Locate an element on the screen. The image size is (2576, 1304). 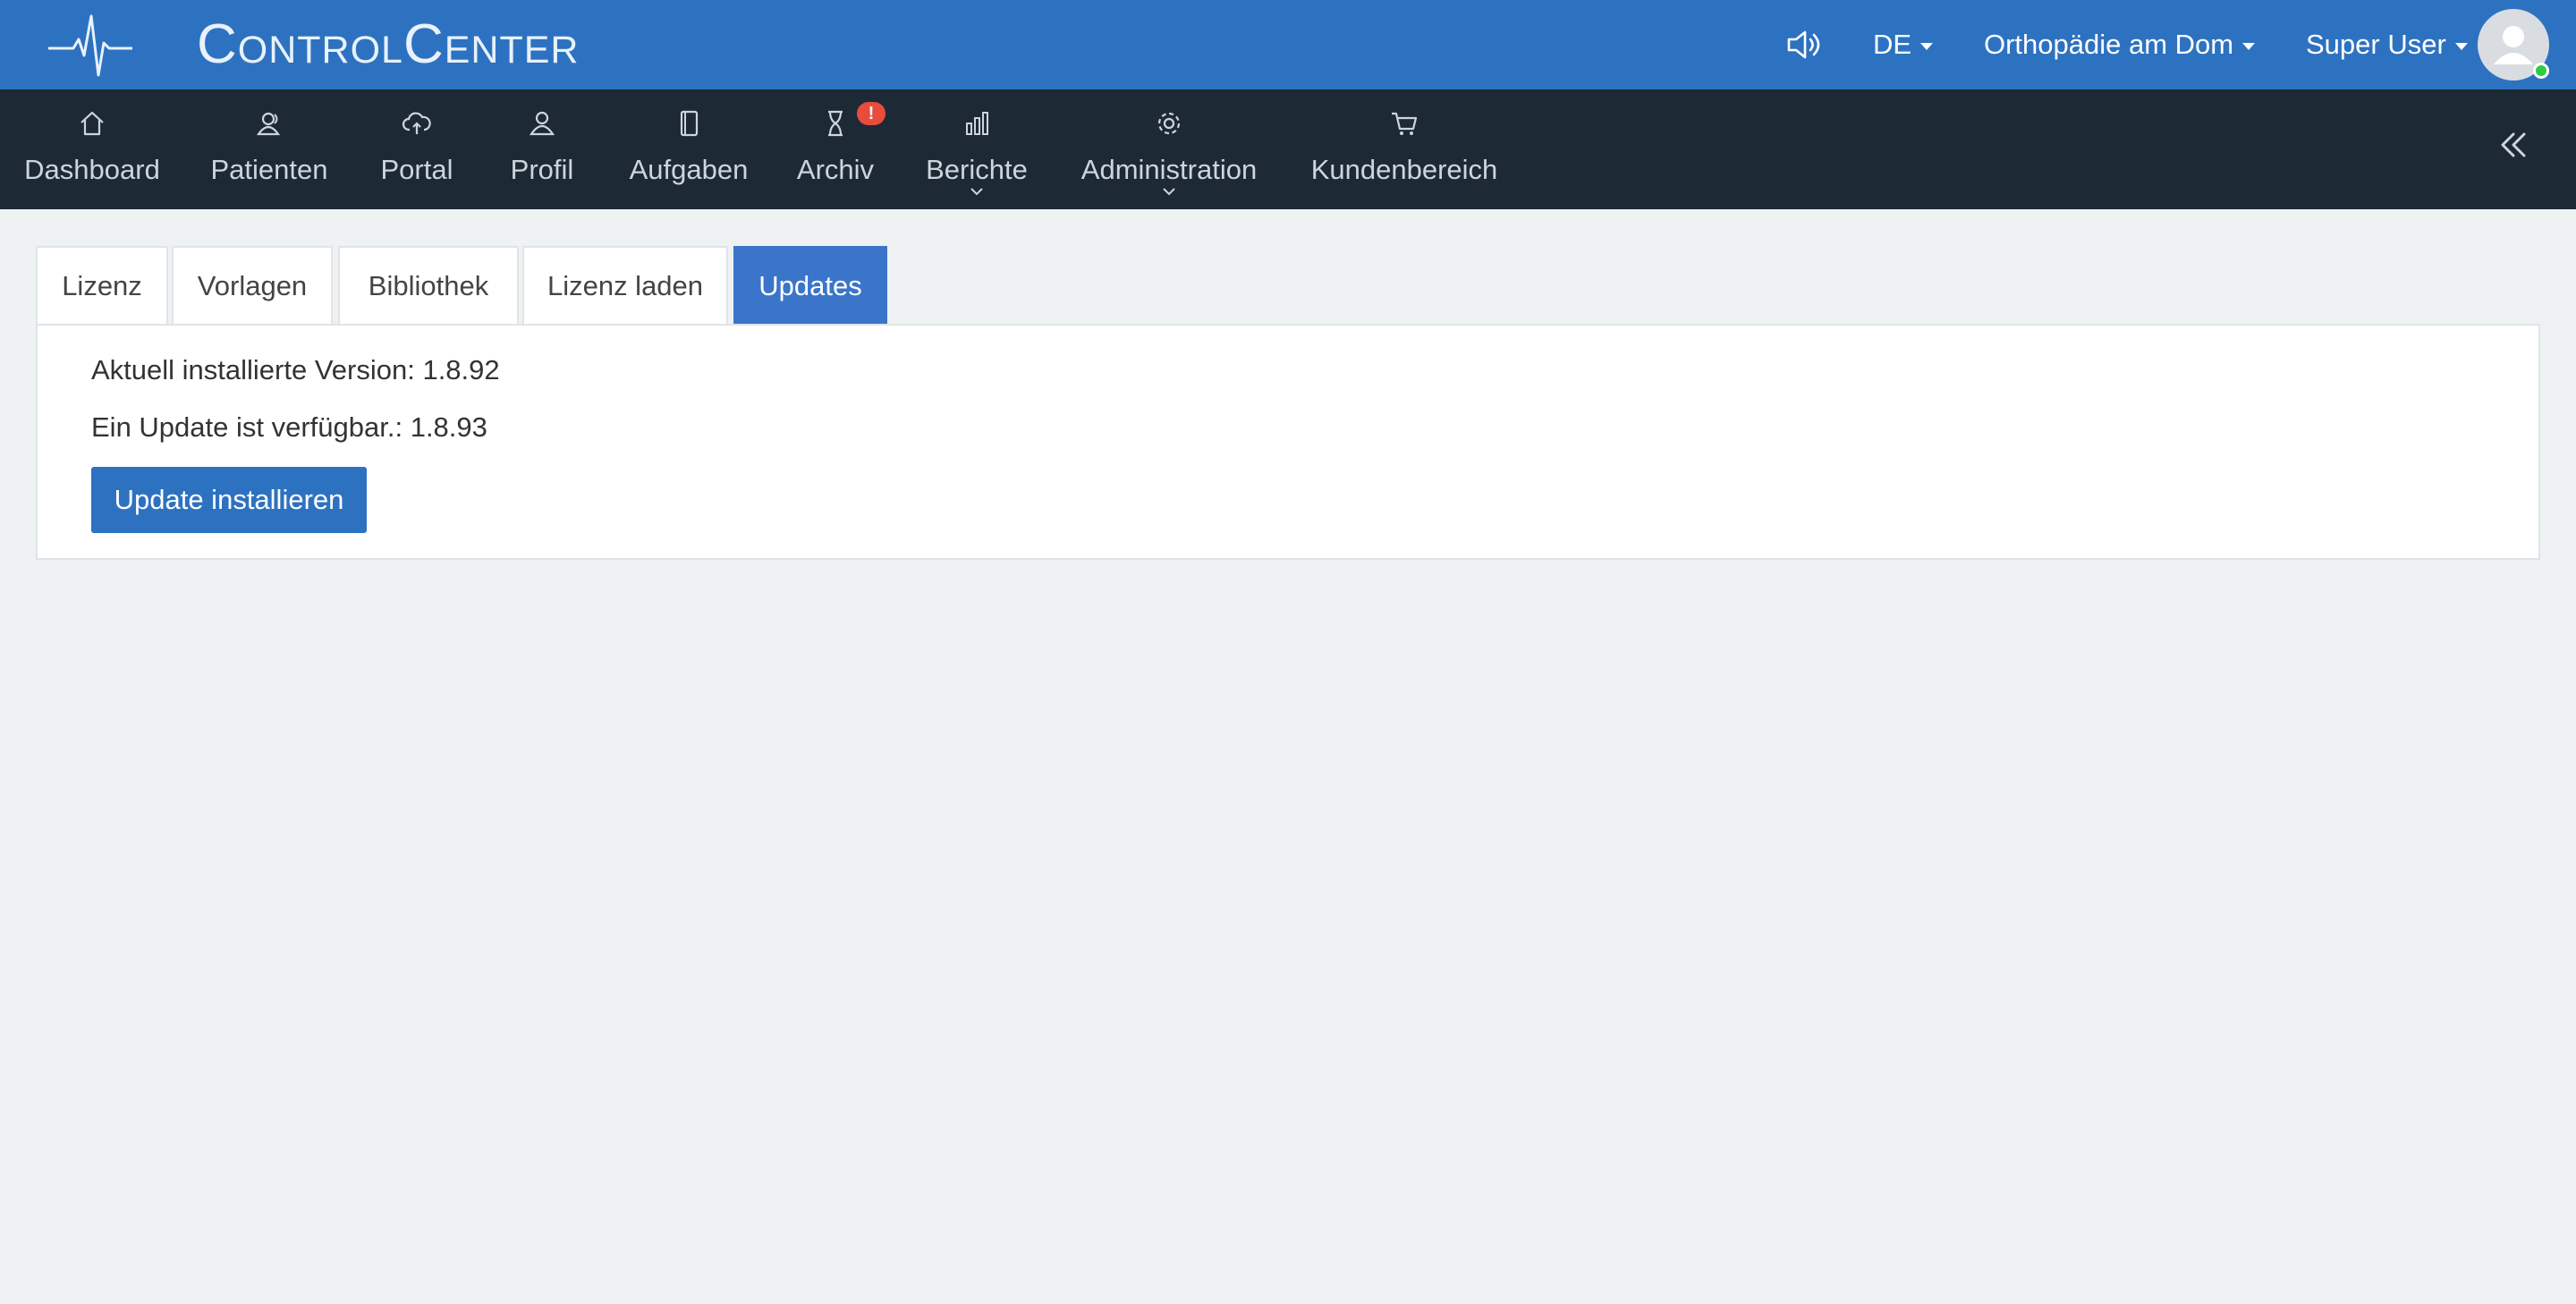
nav-label: Archiv is located at coordinates (835, 170).